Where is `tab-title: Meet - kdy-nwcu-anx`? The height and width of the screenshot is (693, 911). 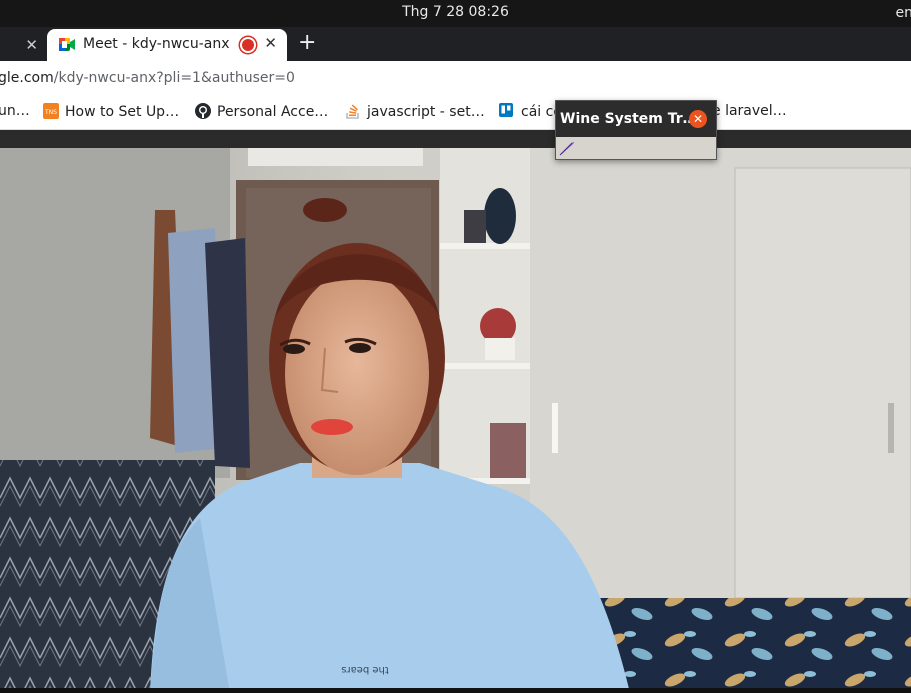 tab-title: Meet - kdy-nwcu-anx is located at coordinates (156, 44).